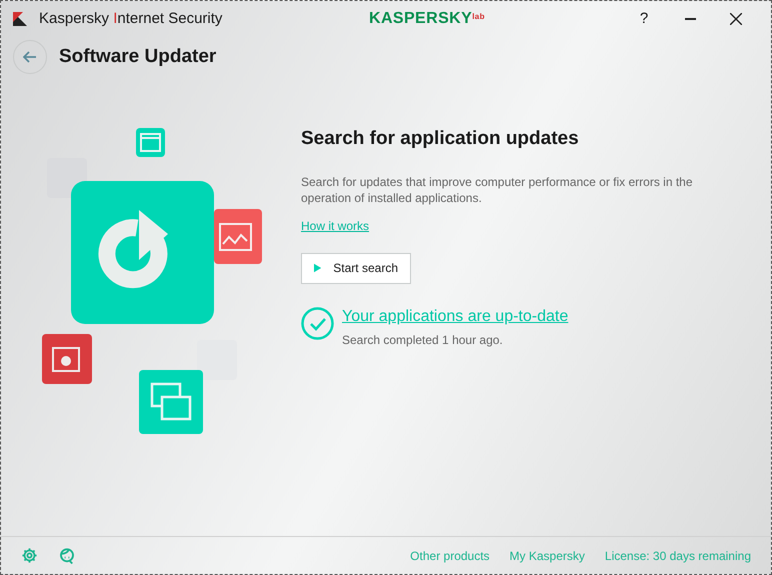 The width and height of the screenshot is (772, 575). I want to click on brand-logo: KASPERSKY$^{lab}$, so click(427, 19).